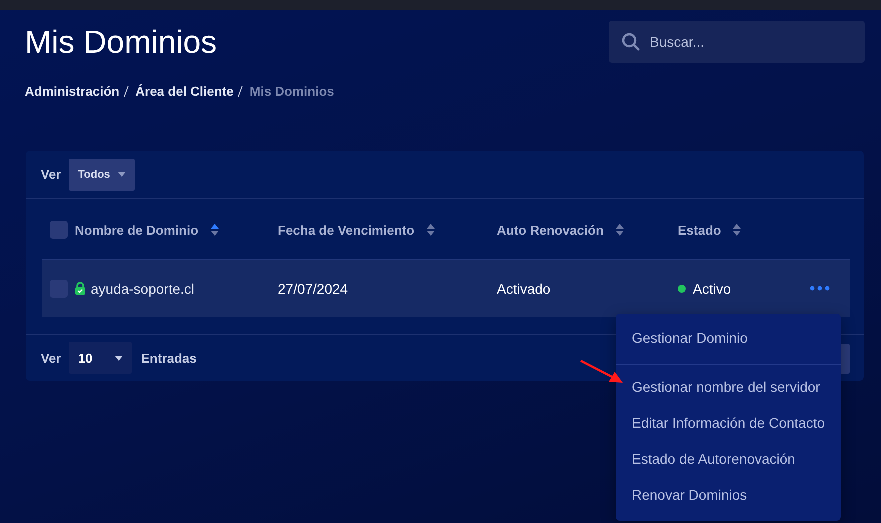  What do you see at coordinates (185, 91) in the screenshot?
I see `breadcrumb-link: Área del Cliente` at bounding box center [185, 91].